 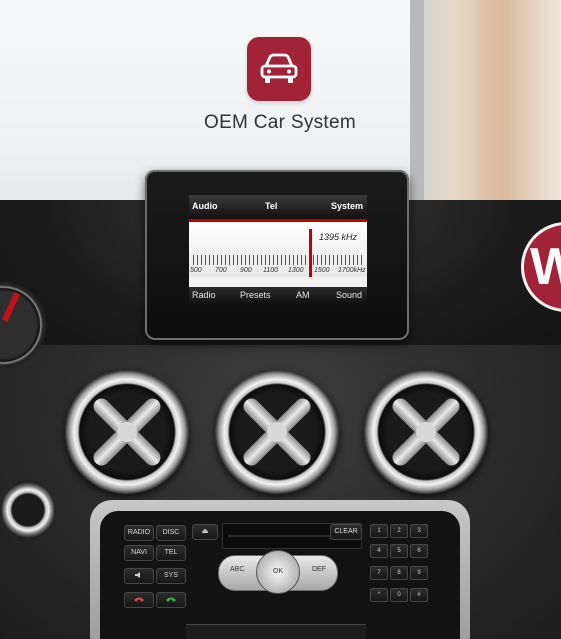 I want to click on volume-knob, so click(x=28, y=510).